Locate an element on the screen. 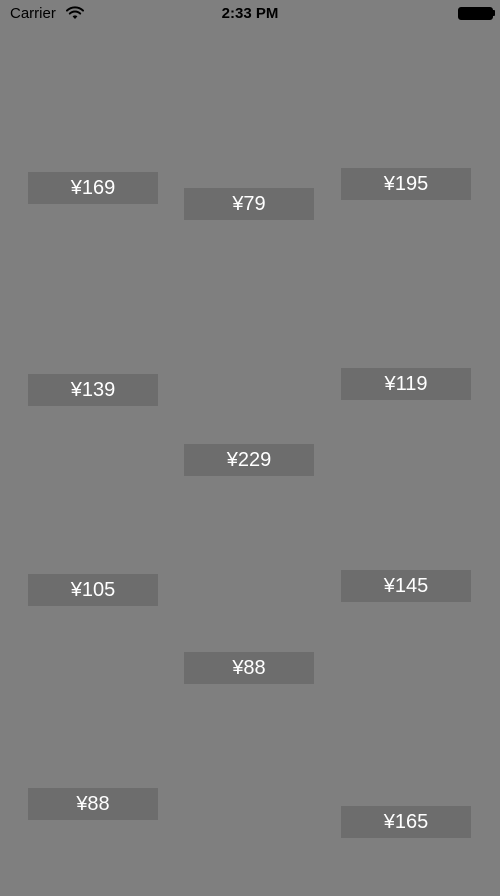 This screenshot has height=896, width=500. product-price: ¥195 is located at coordinates (406, 184).